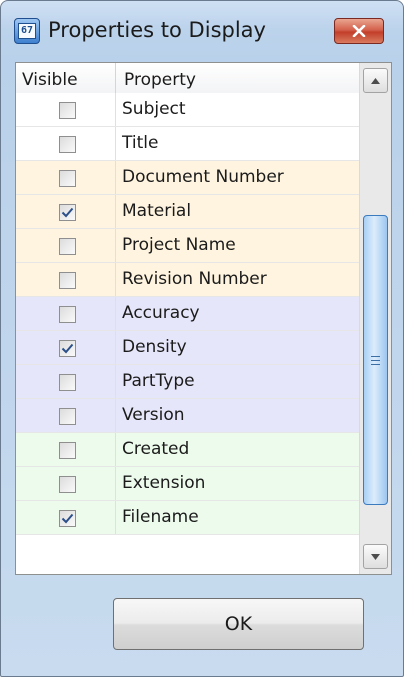 The height and width of the screenshot is (677, 404). I want to click on arrow-up-icon, so click(375, 80).